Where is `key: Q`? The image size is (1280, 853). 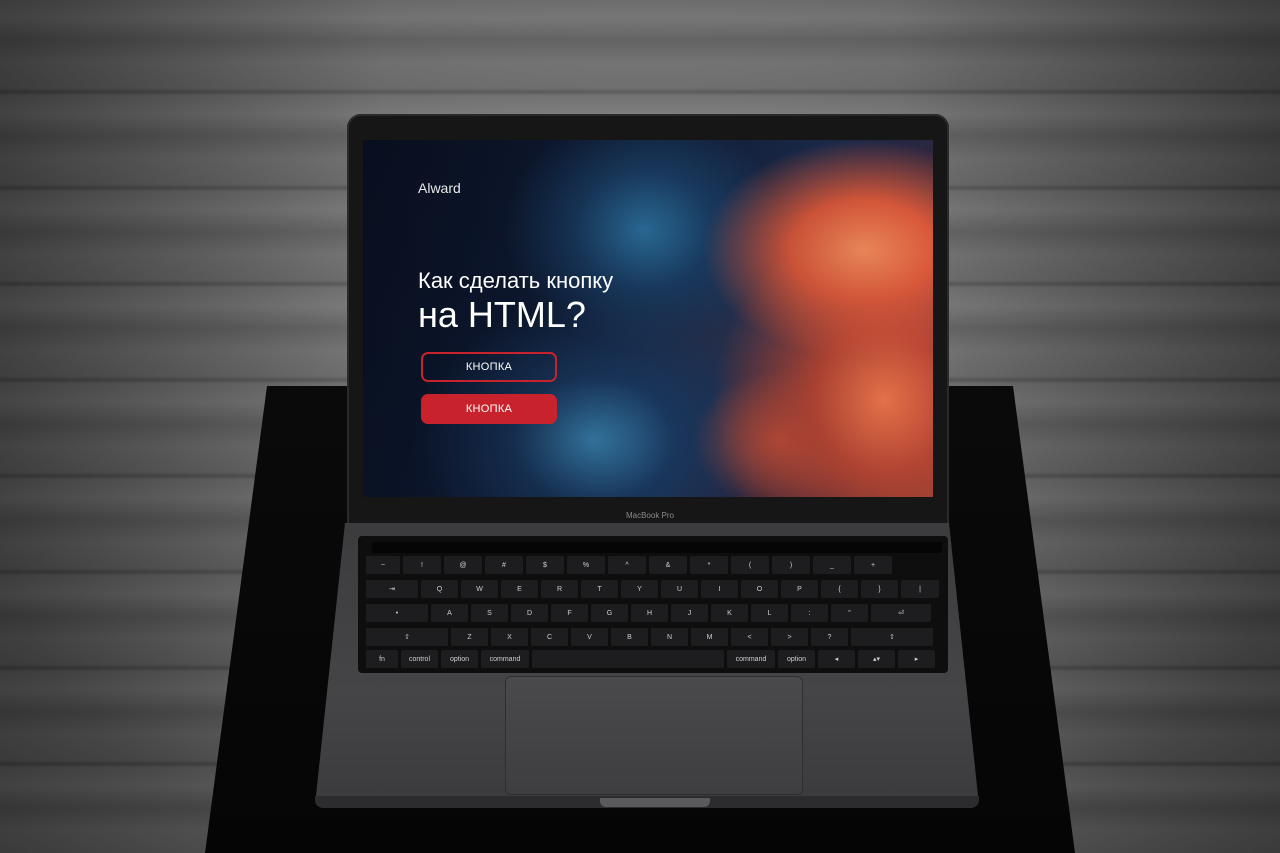
key: Q is located at coordinates (439, 589).